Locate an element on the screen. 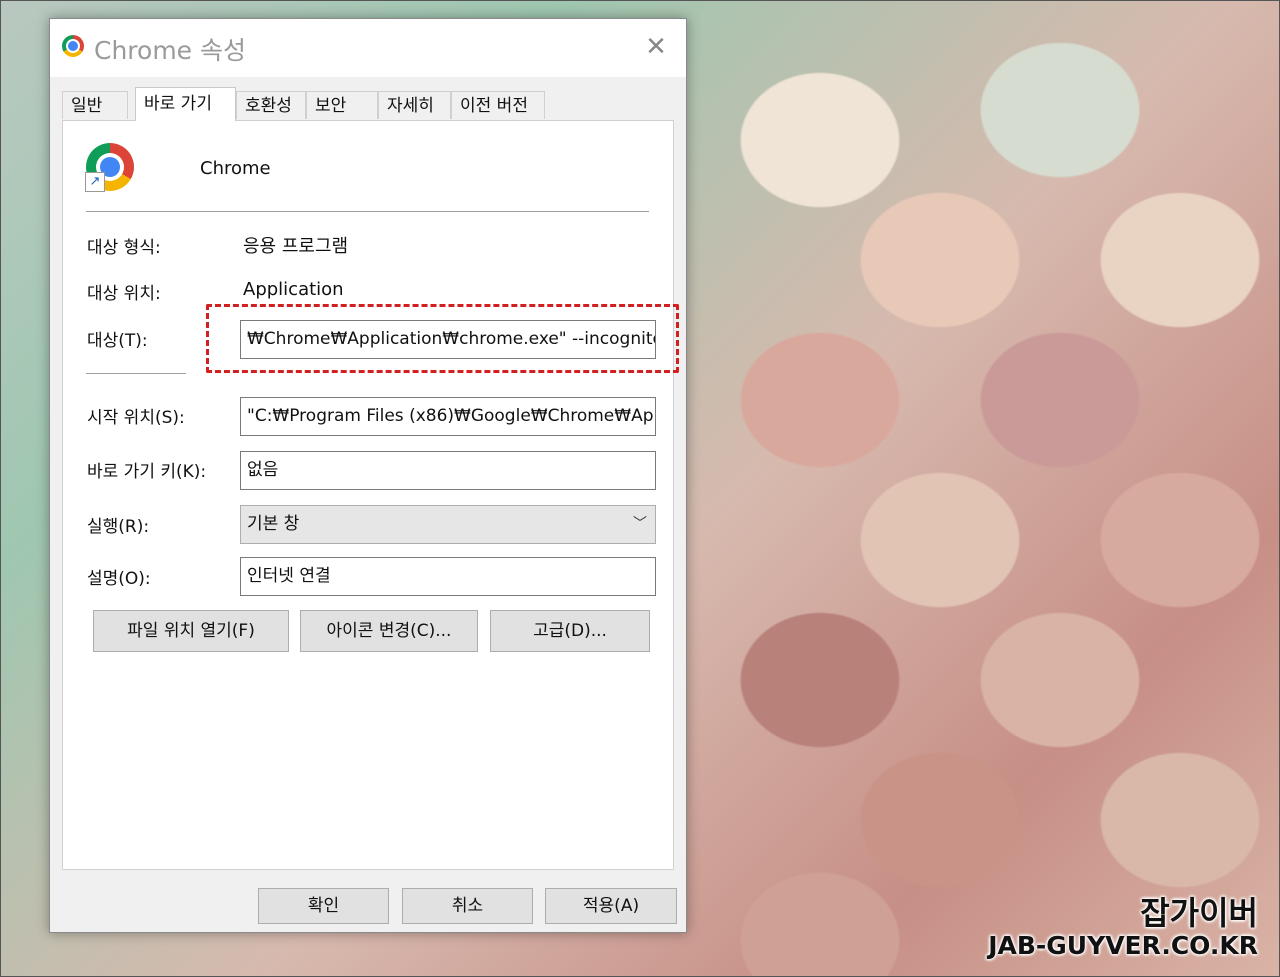  start-in-label: 시작 위치(S): is located at coordinates (136, 418).